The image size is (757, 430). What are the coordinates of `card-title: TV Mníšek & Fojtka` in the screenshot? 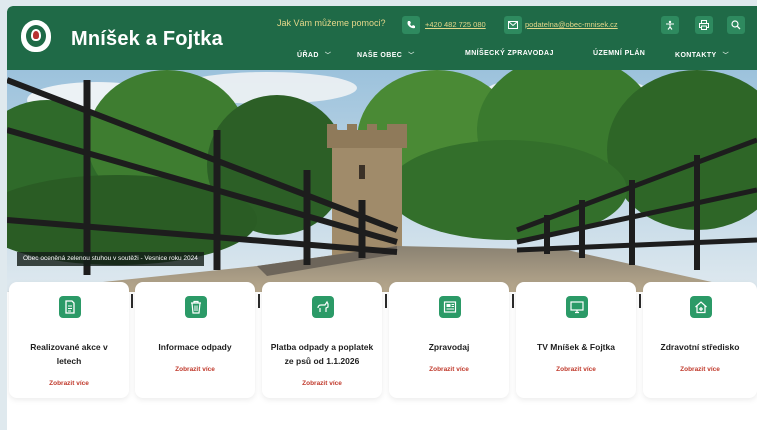 It's located at (576, 347).